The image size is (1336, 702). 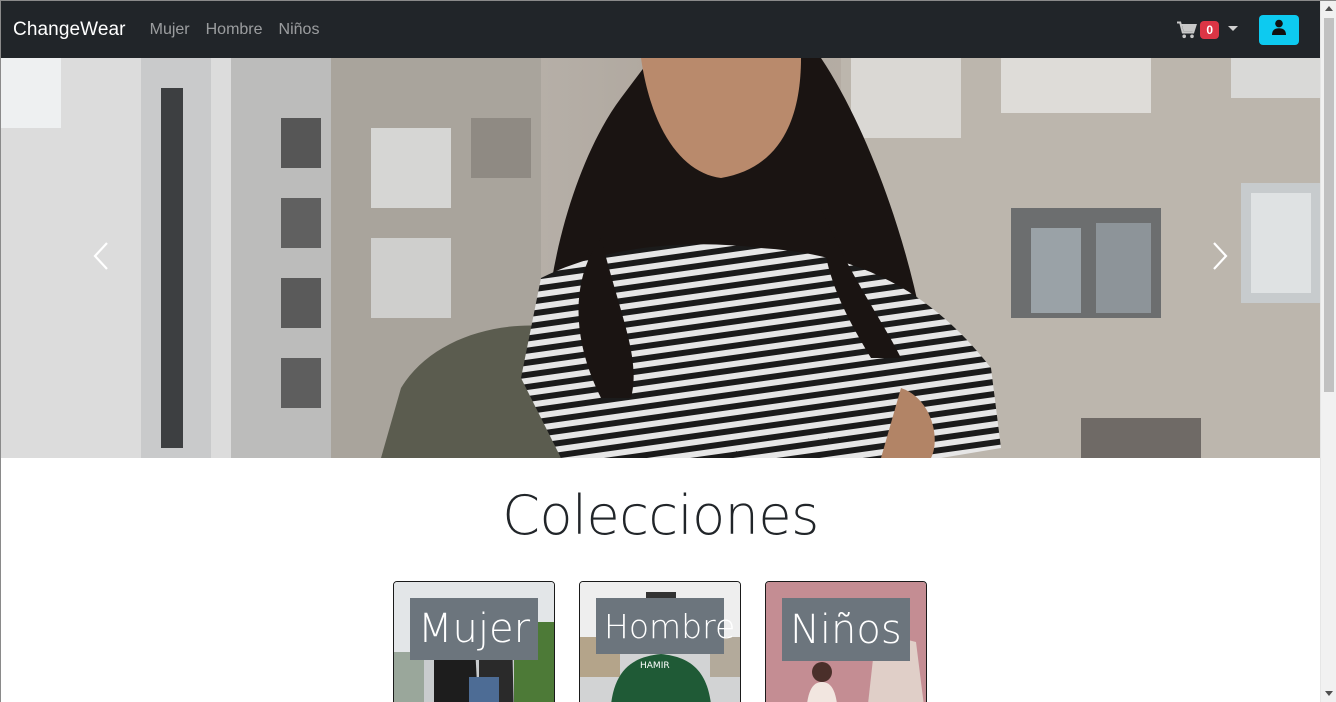 I want to click on user-account-button, so click(x=1279, y=29).